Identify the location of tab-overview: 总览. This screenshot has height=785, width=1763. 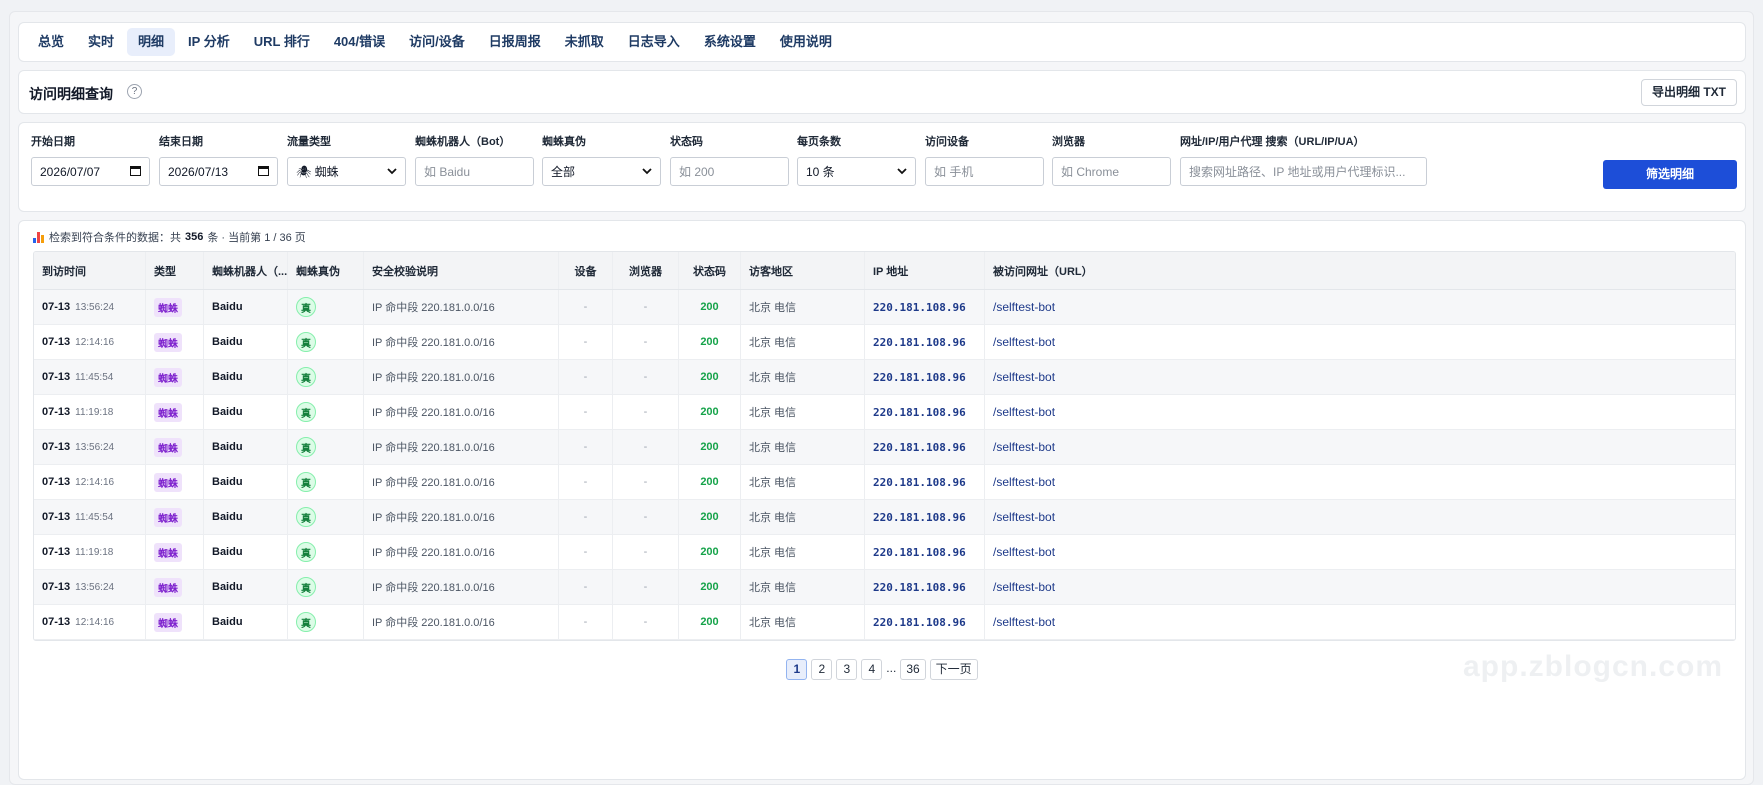
(51, 42).